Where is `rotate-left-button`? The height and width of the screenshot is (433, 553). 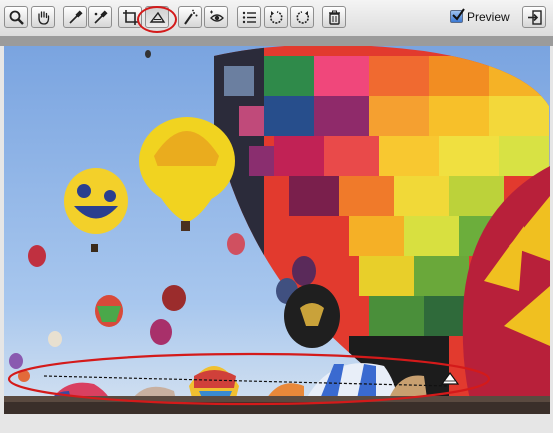
rotate-left-button is located at coordinates (276, 17).